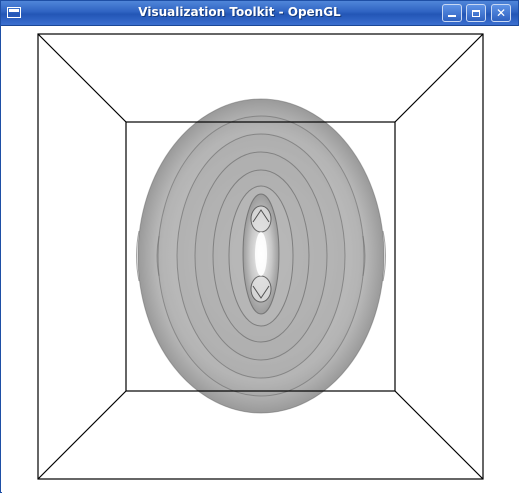 This screenshot has height=493, width=519. Describe the element at coordinates (452, 13) in the screenshot. I see `minimize-button` at that location.